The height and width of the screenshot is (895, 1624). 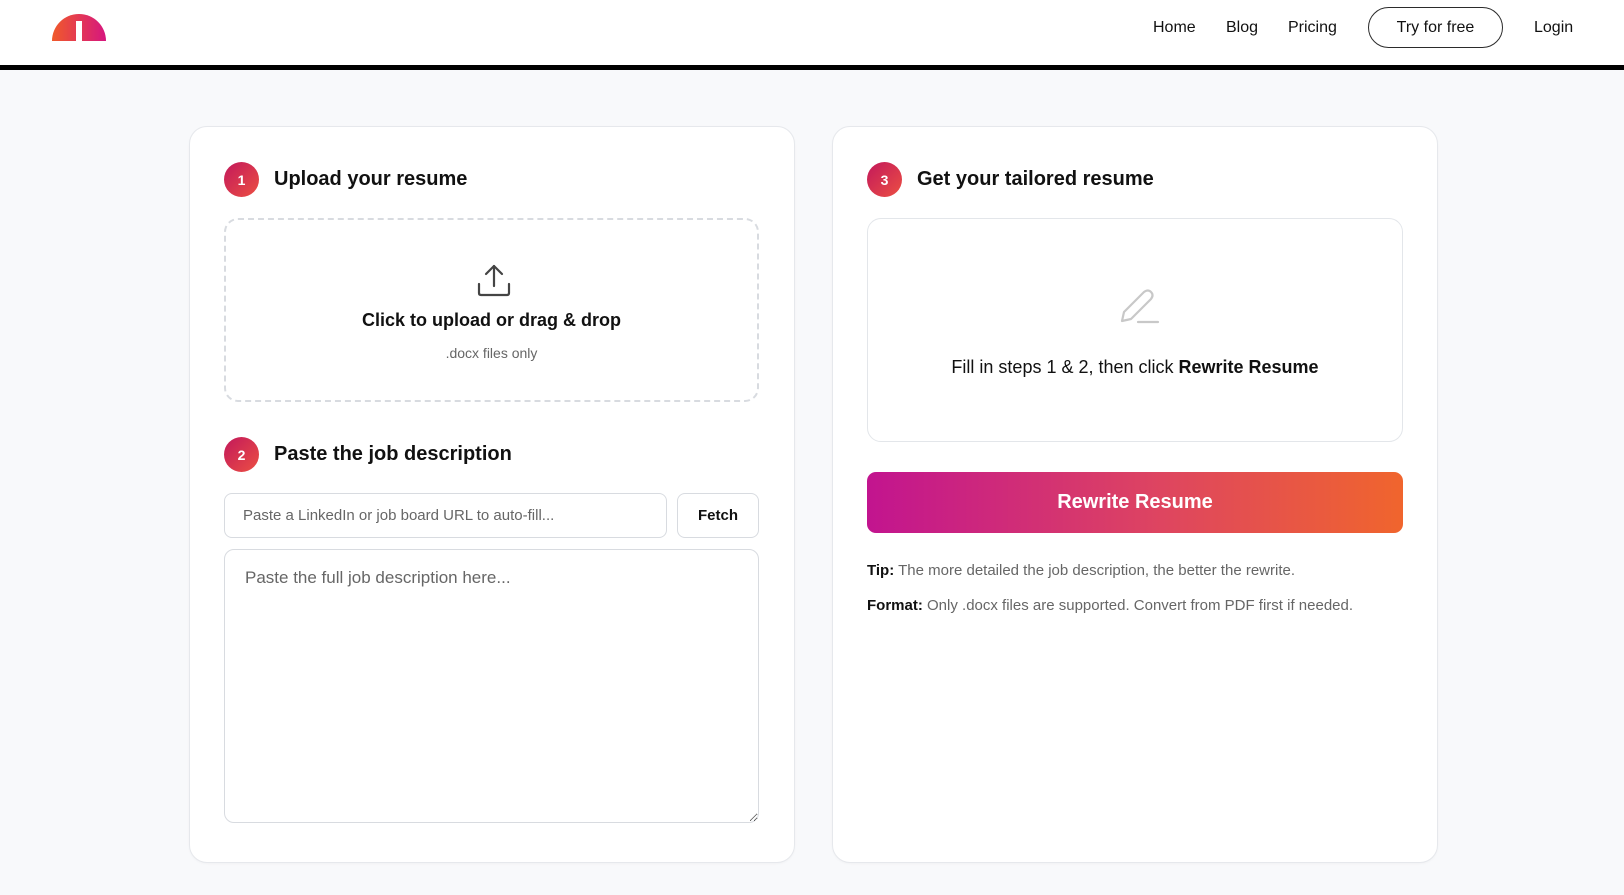 What do you see at coordinates (884, 179) in the screenshot?
I see `step-3-badge: 3` at bounding box center [884, 179].